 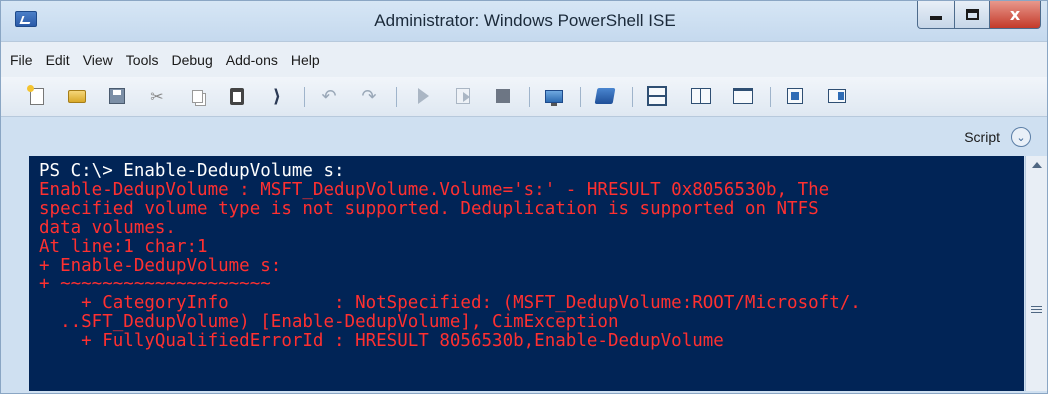 What do you see at coordinates (123, 246) in the screenshot?
I see `console-error-line: At line:1 char:1` at bounding box center [123, 246].